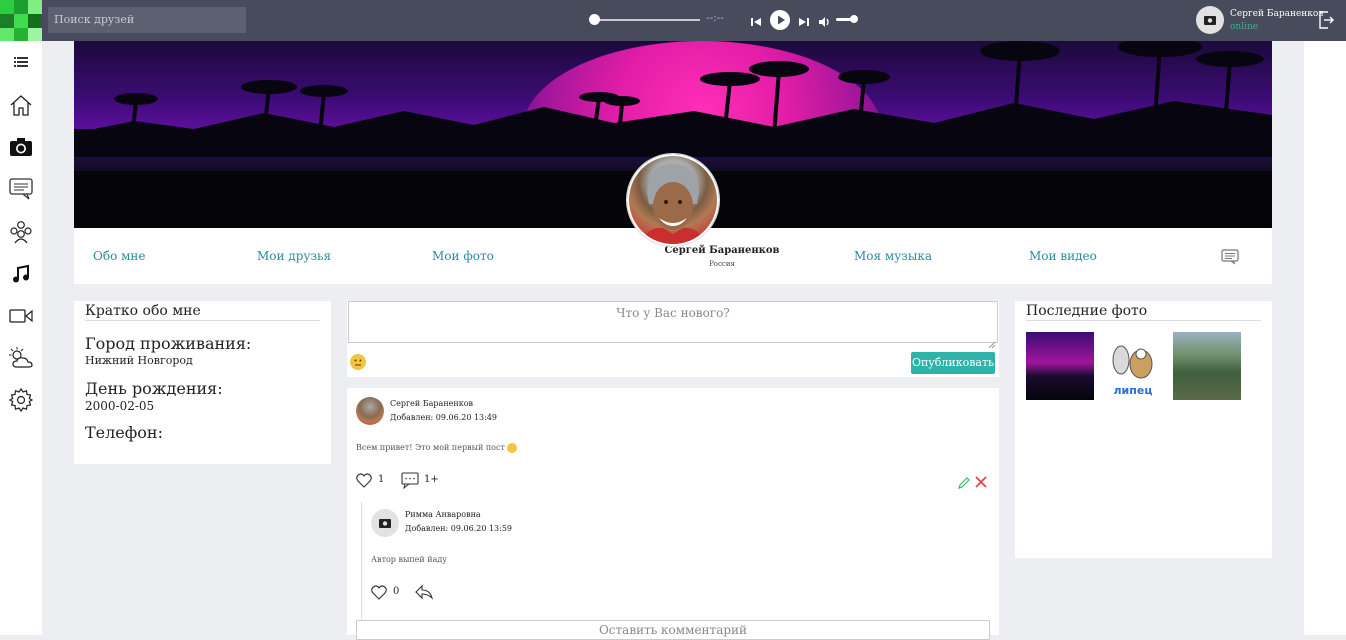  I want to click on city-label: Город проживания:, so click(168, 343).